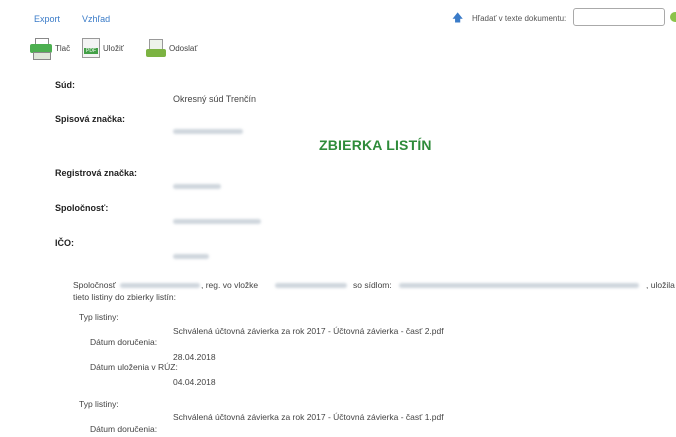  What do you see at coordinates (183, 48) in the screenshot?
I see `send-button-label: Odoslať` at bounding box center [183, 48].